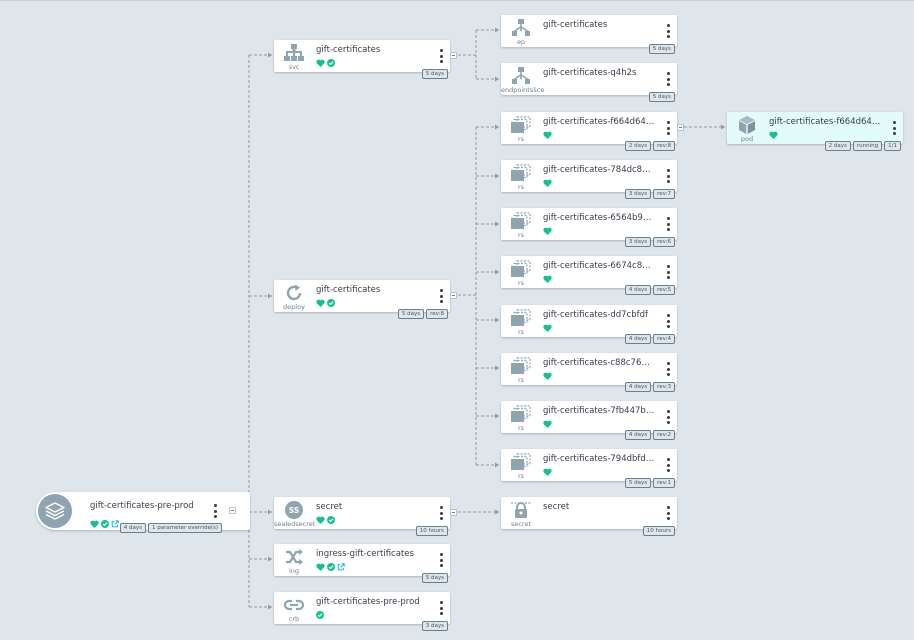 Image resolution: width=914 pixels, height=640 pixels. What do you see at coordinates (638, 146) in the screenshot?
I see `age-badge: 2 days` at bounding box center [638, 146].